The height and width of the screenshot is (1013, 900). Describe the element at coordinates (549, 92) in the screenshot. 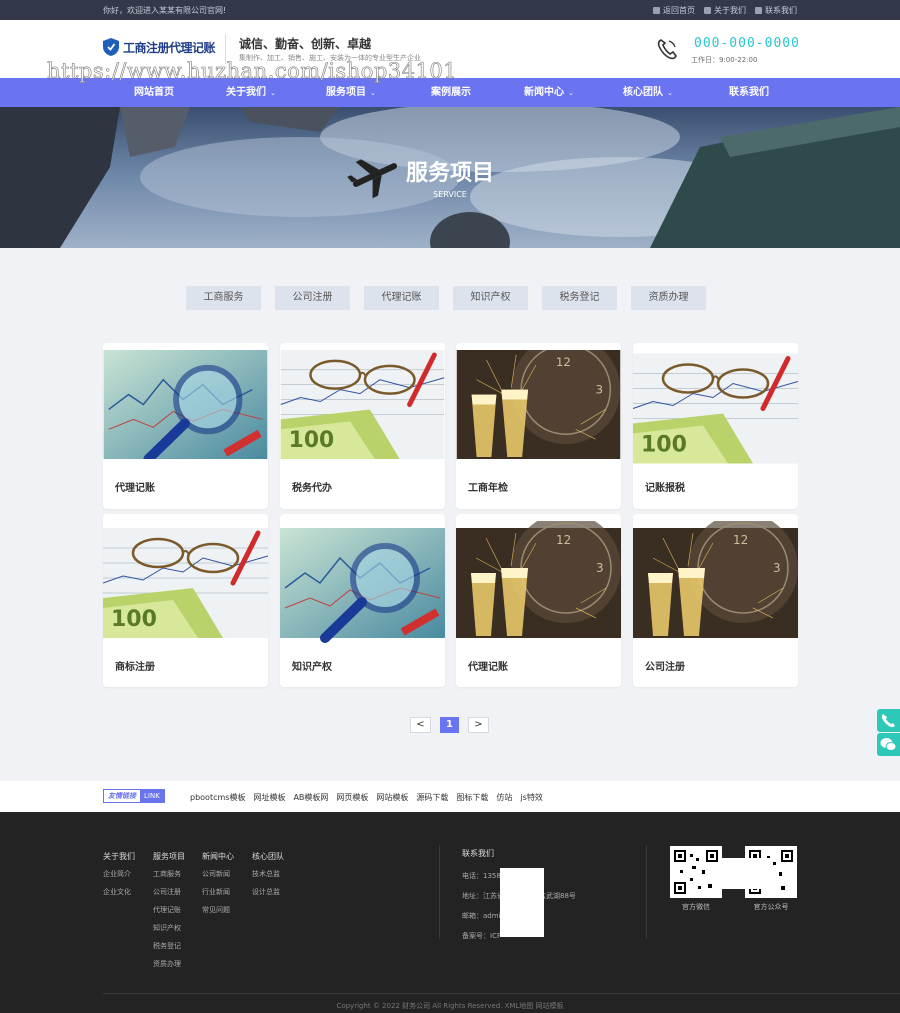

I see `nav-news: 新闻中心 ⌄` at that location.